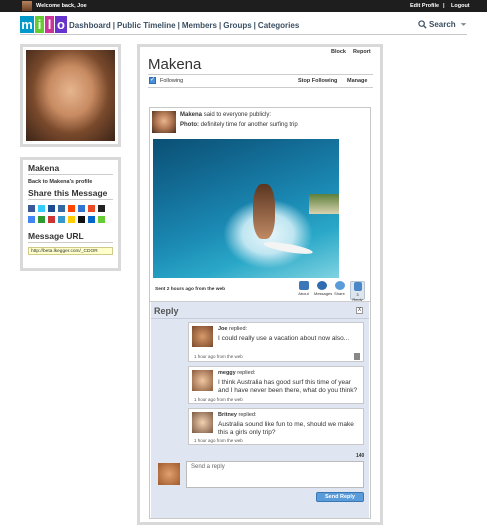 This screenshot has width=487, height=530. I want to click on message-url-heading: Message URL, so click(70, 237).